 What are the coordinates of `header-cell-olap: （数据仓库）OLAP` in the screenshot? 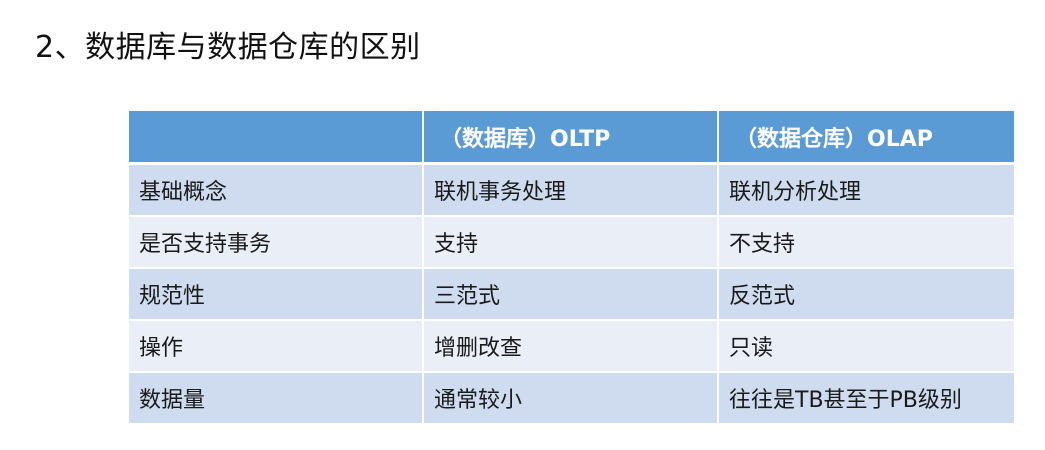 It's located at (866, 138).